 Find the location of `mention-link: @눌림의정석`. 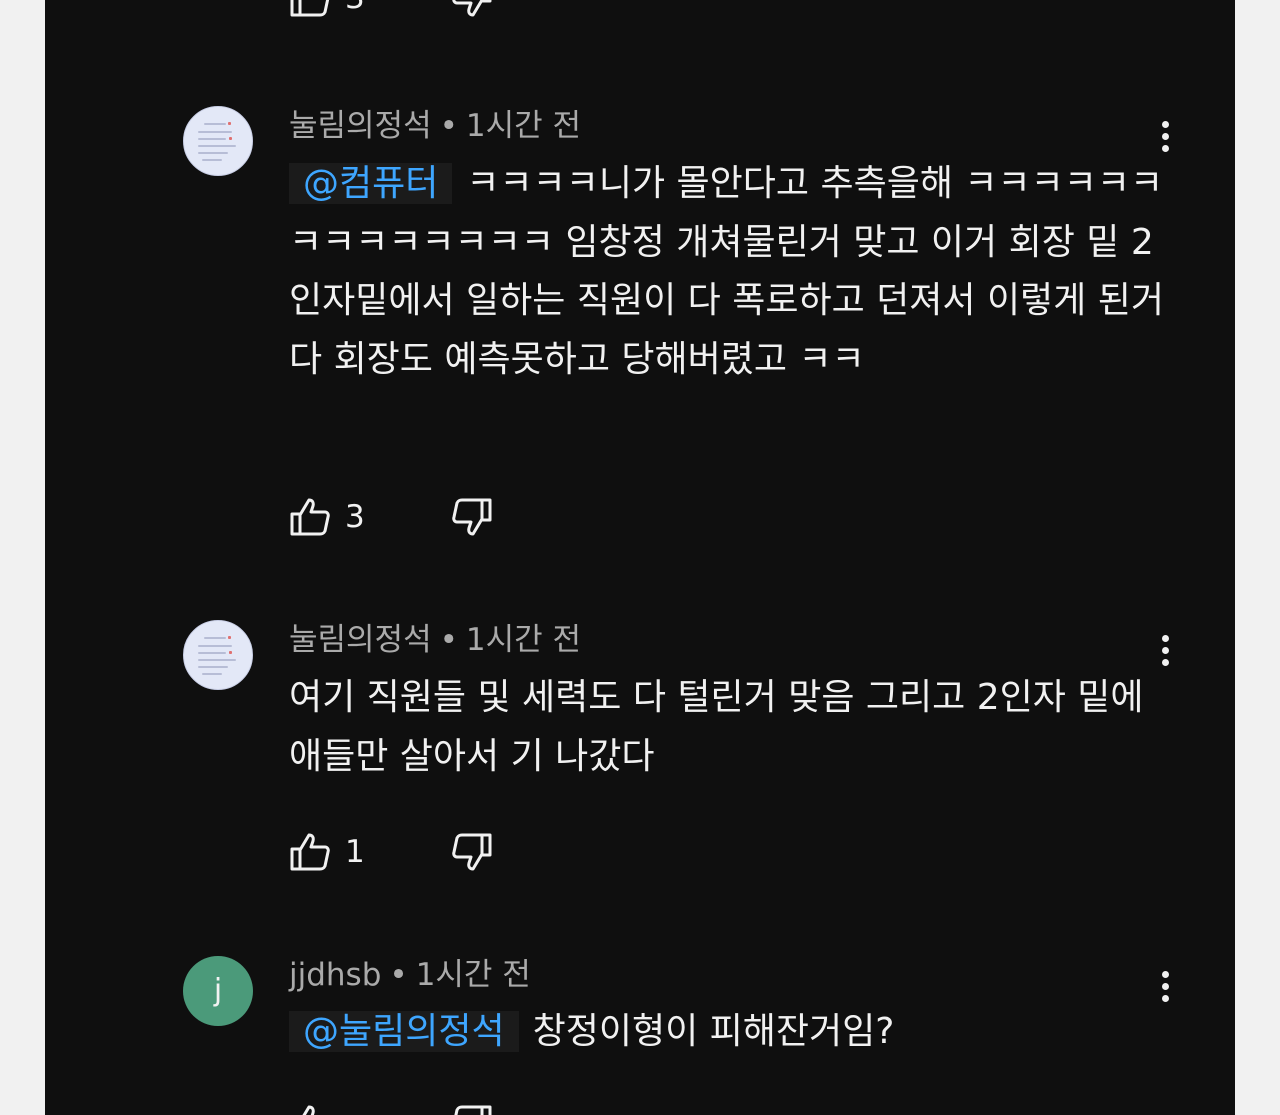

mention-link: @눌림의정석 is located at coordinates (404, 1031).